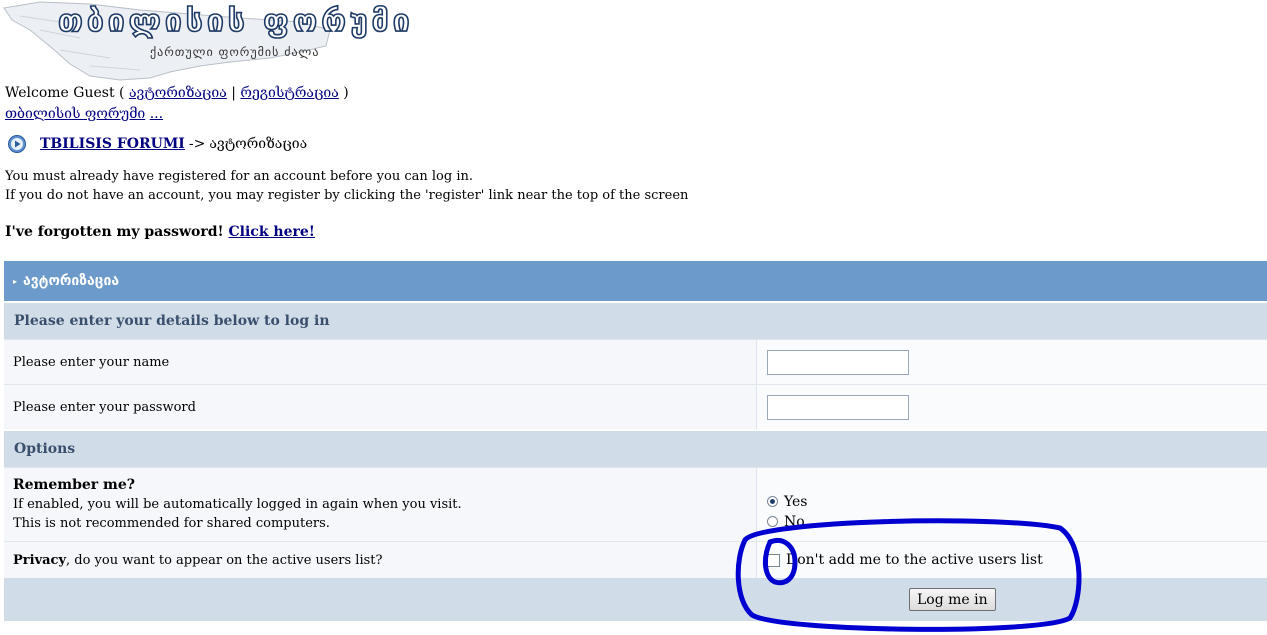 This screenshot has height=635, width=1267. What do you see at coordinates (635, 281) in the screenshot?
I see `panel-title-bar: ▸ ავტორიზაცია` at bounding box center [635, 281].